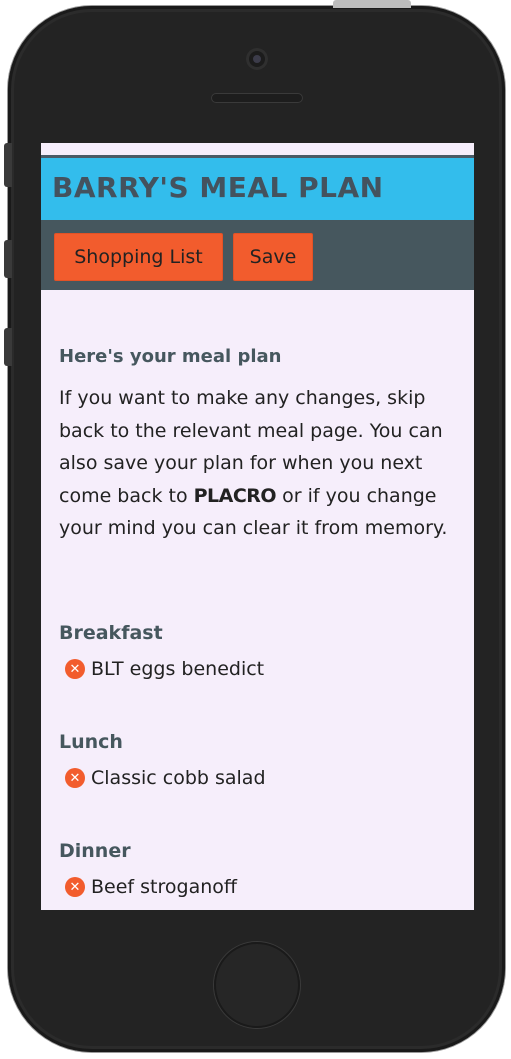  What do you see at coordinates (257, 985) in the screenshot?
I see `home-button` at bounding box center [257, 985].